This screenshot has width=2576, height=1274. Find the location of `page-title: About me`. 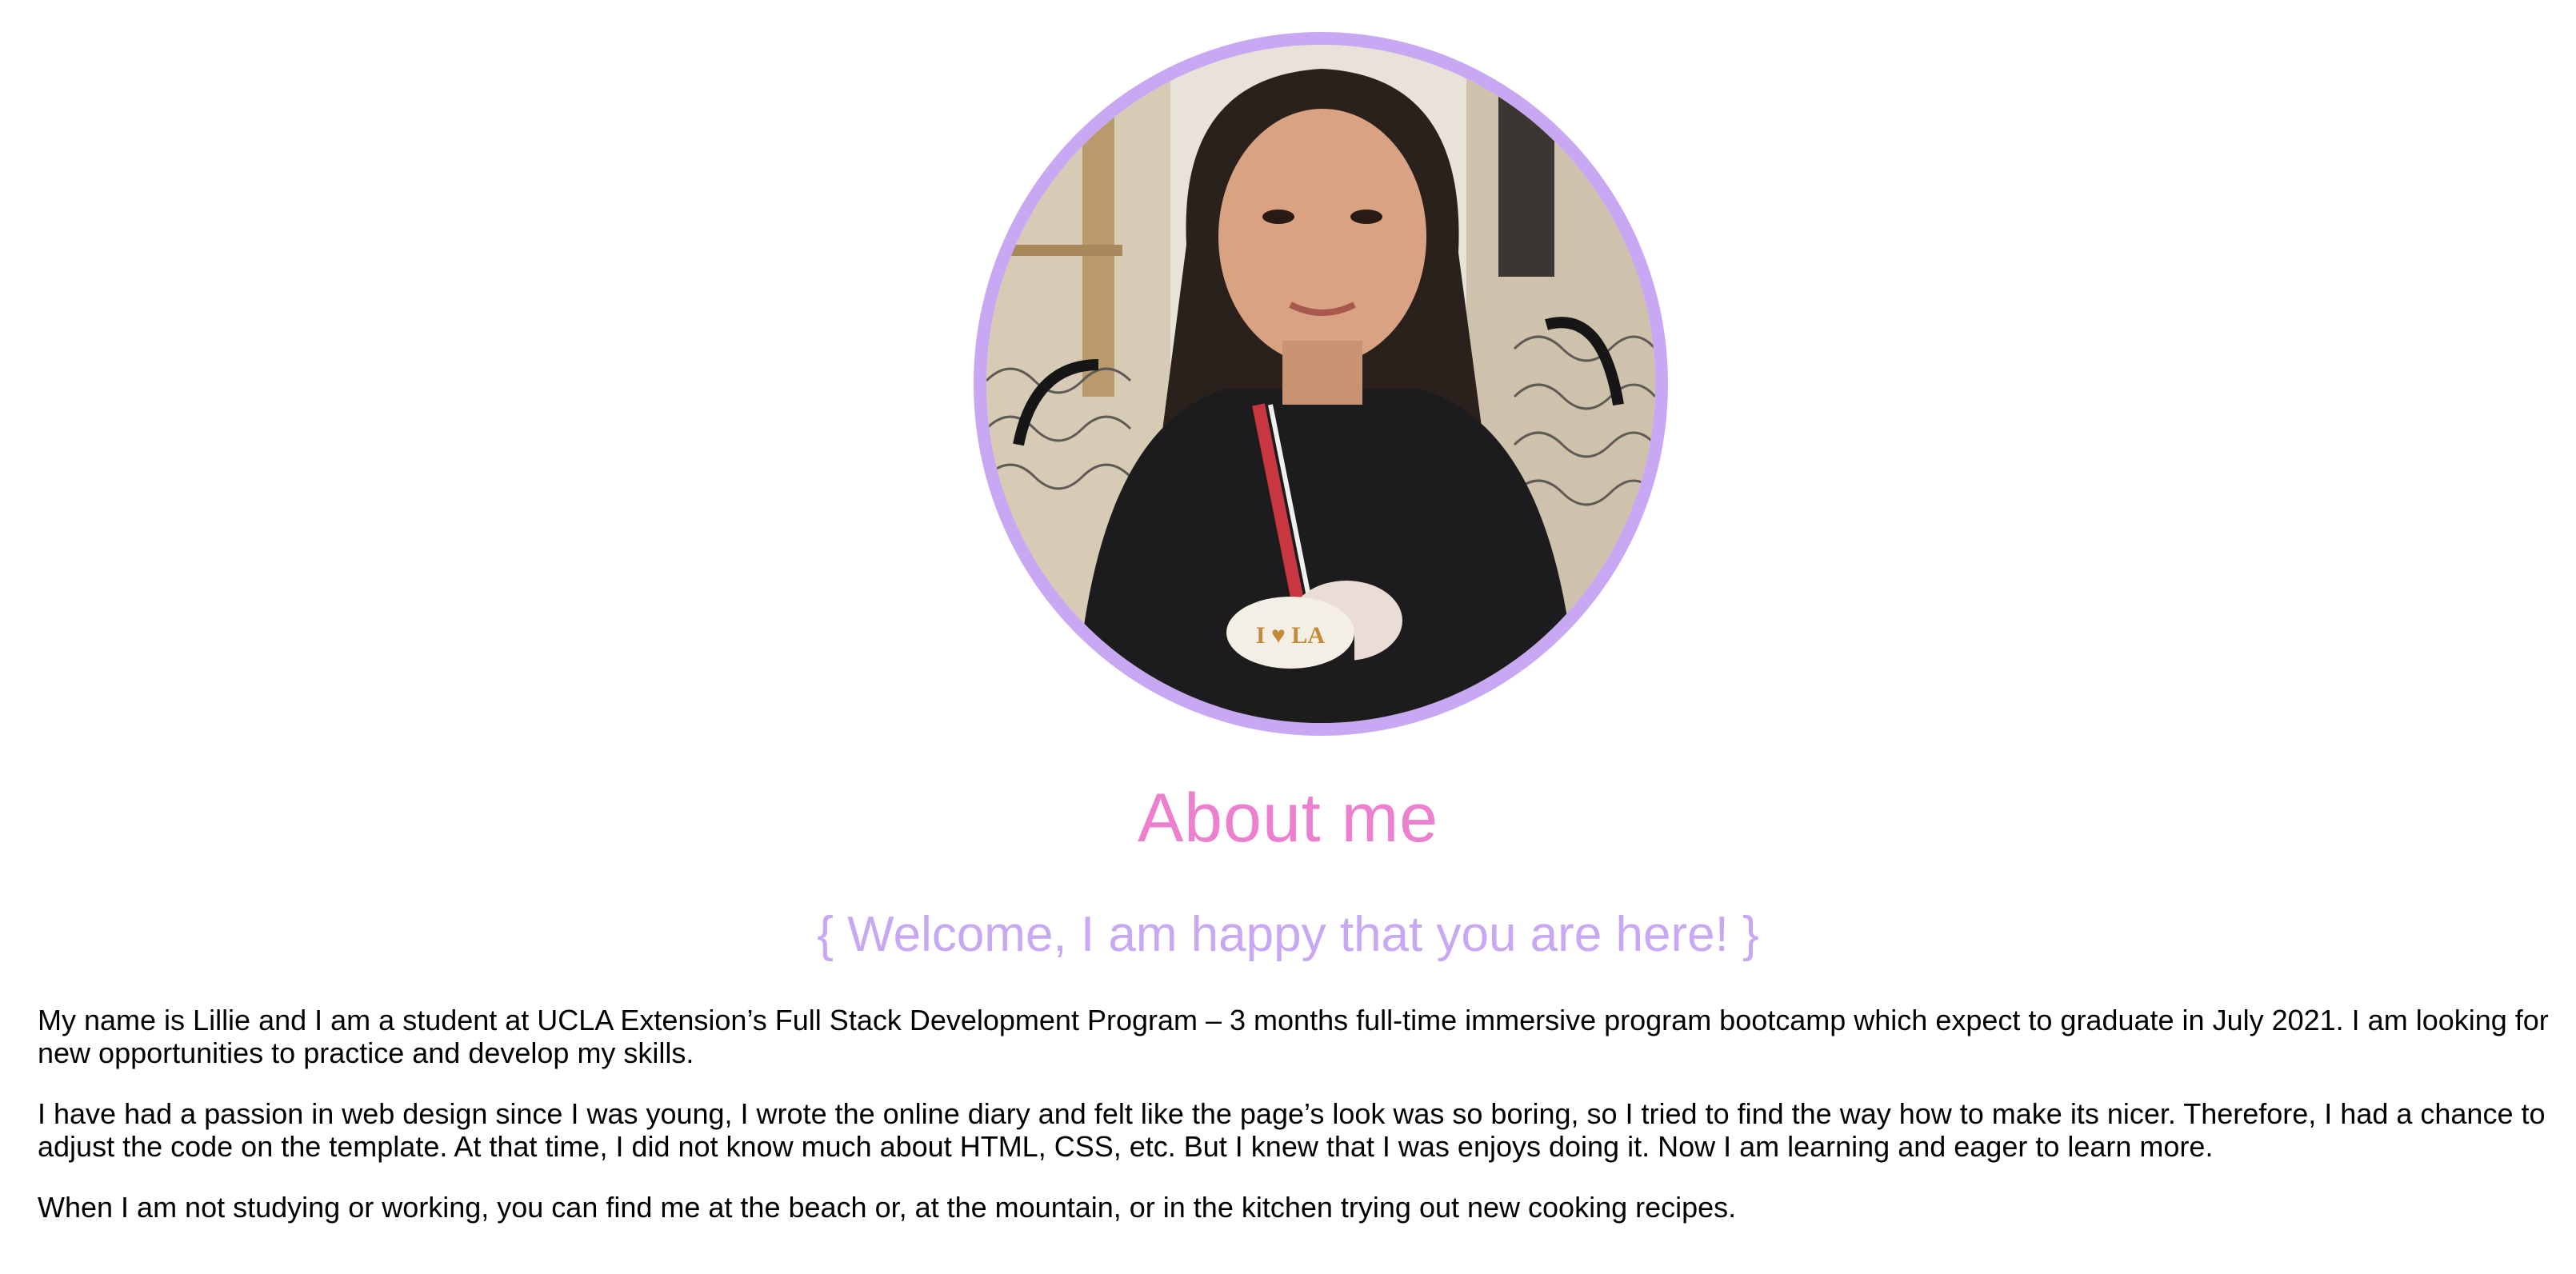

page-title: About me is located at coordinates (1288, 819).